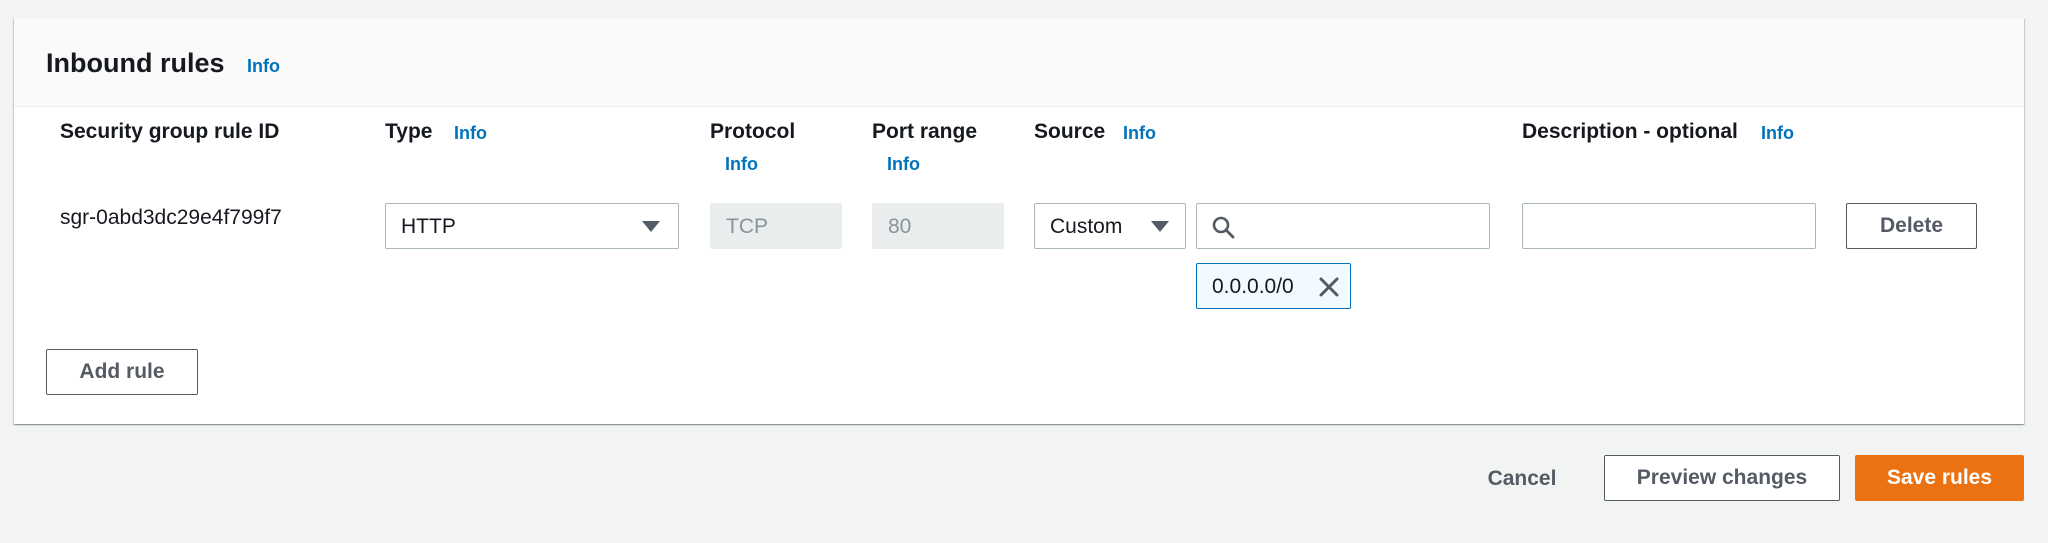  What do you see at coordinates (170, 131) in the screenshot?
I see `header-rule-id: Security group rule ID` at bounding box center [170, 131].